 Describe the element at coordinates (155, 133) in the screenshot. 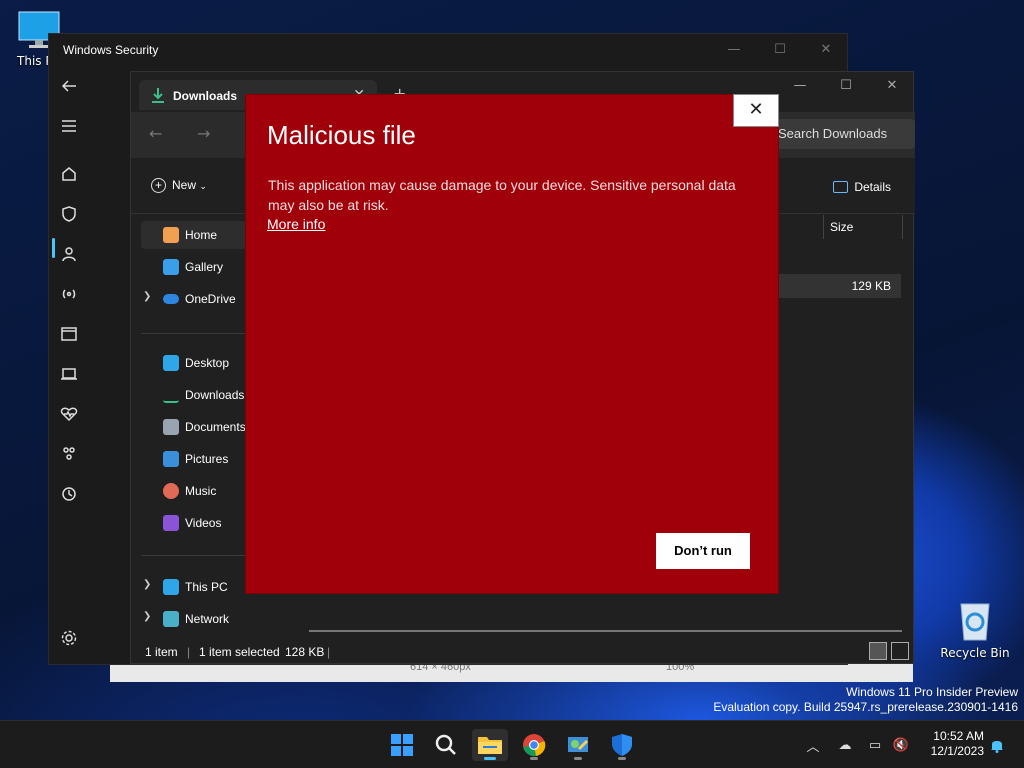

I see `back-arrow-icon: ←` at that location.